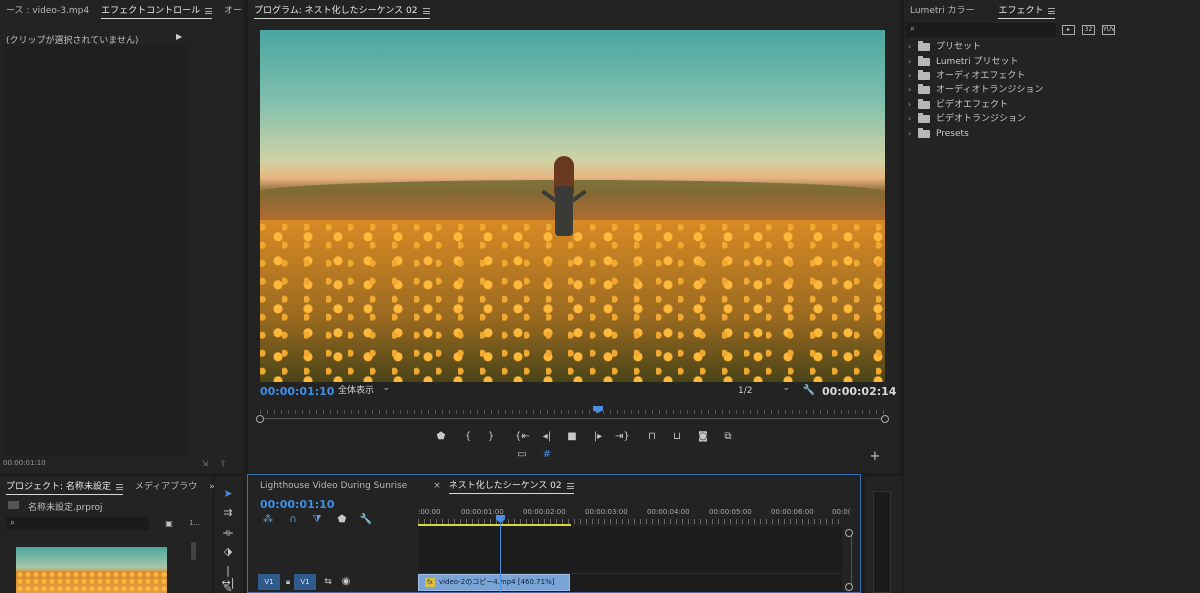 The height and width of the screenshot is (593, 1200). I want to click on tab-lumetri-color: Lumetri カラー, so click(942, 11).